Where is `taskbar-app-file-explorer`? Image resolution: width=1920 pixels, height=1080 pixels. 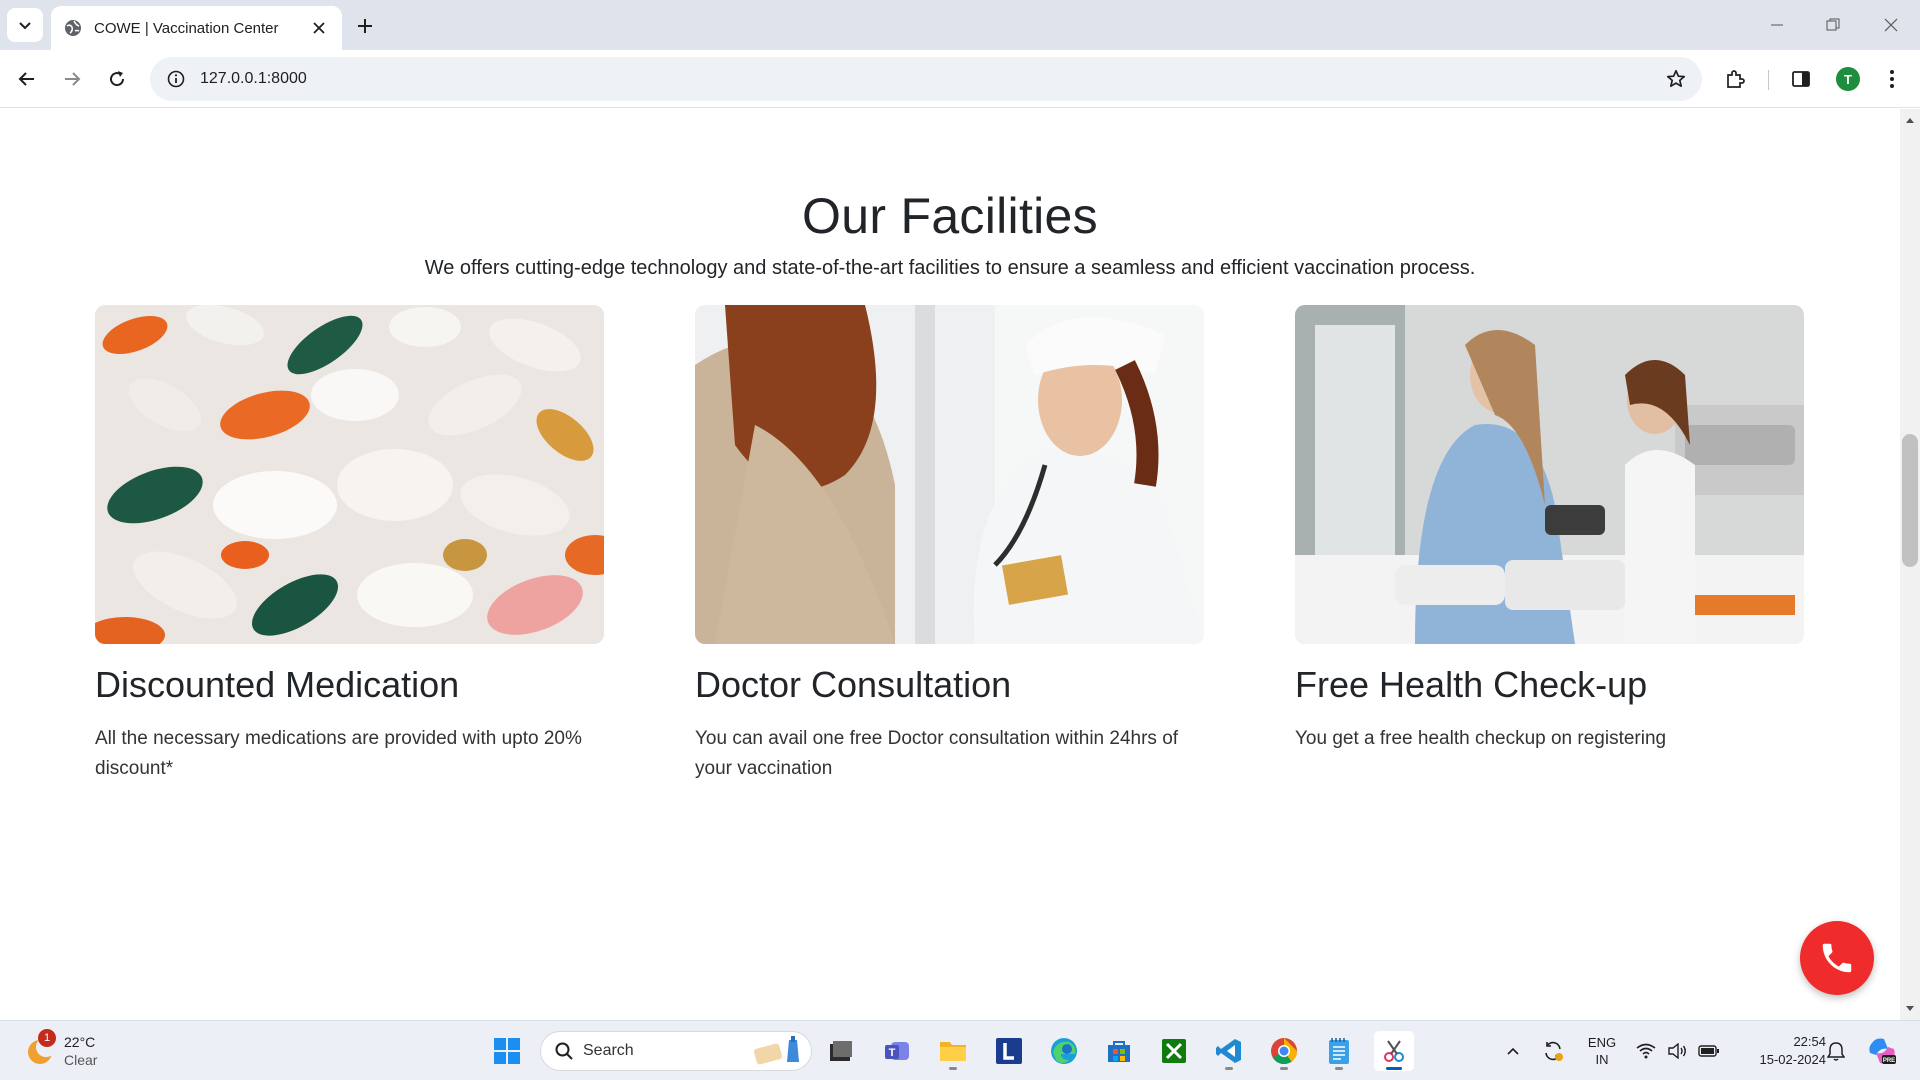 taskbar-app-file-explorer is located at coordinates (953, 1051).